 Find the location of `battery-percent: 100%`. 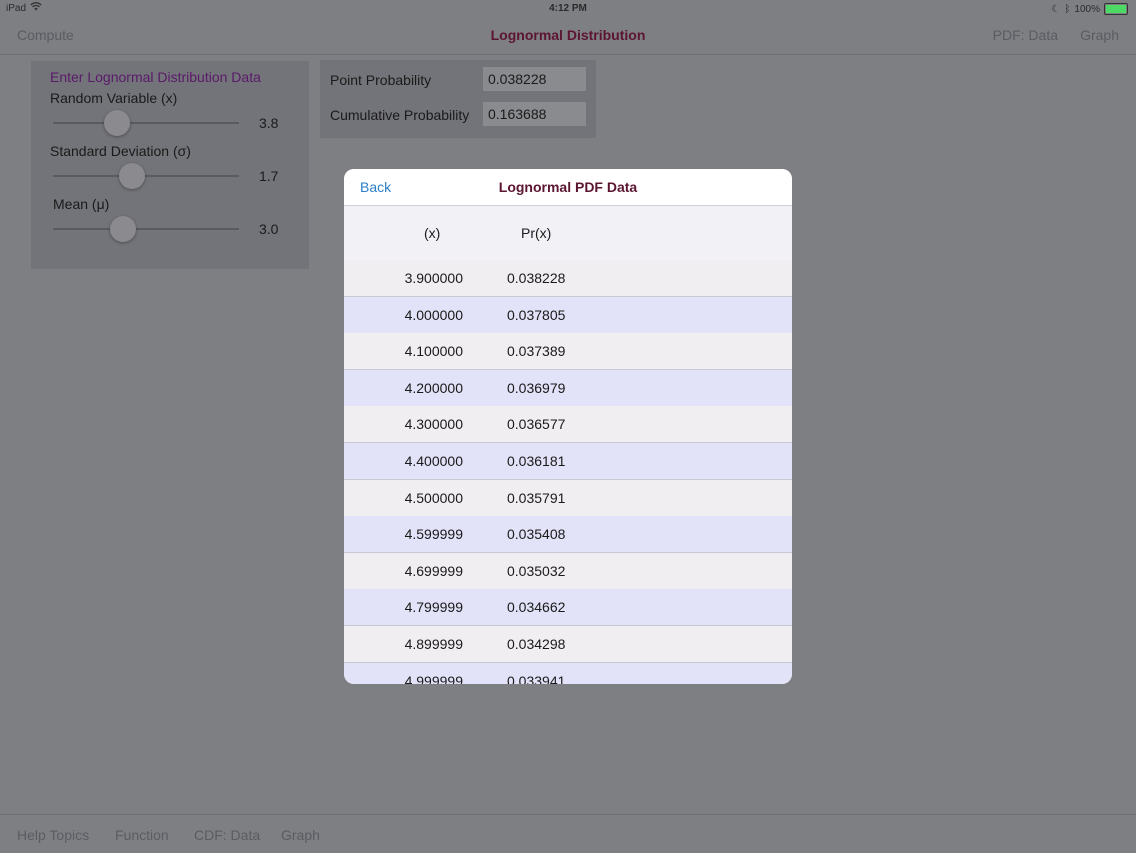

battery-percent: 100% is located at coordinates (1087, 9).